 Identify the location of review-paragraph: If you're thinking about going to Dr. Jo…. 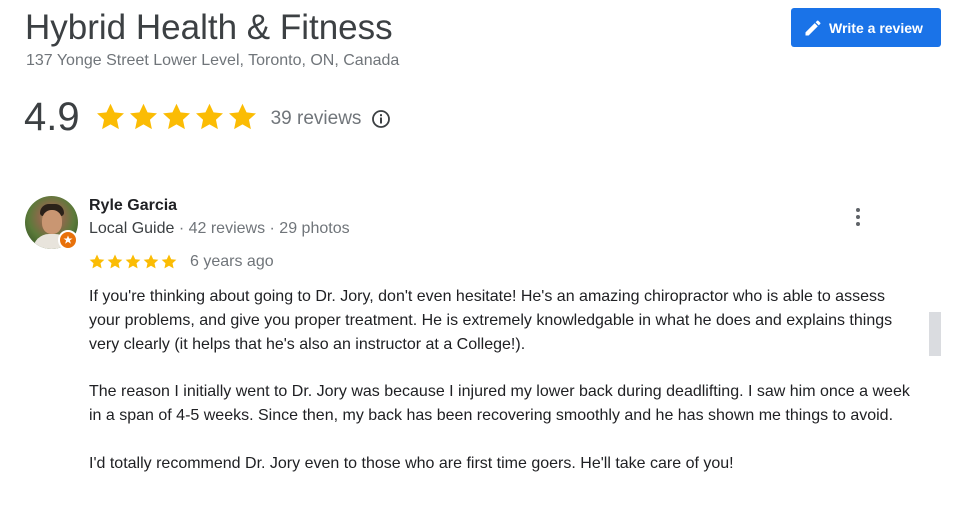
(491, 320).